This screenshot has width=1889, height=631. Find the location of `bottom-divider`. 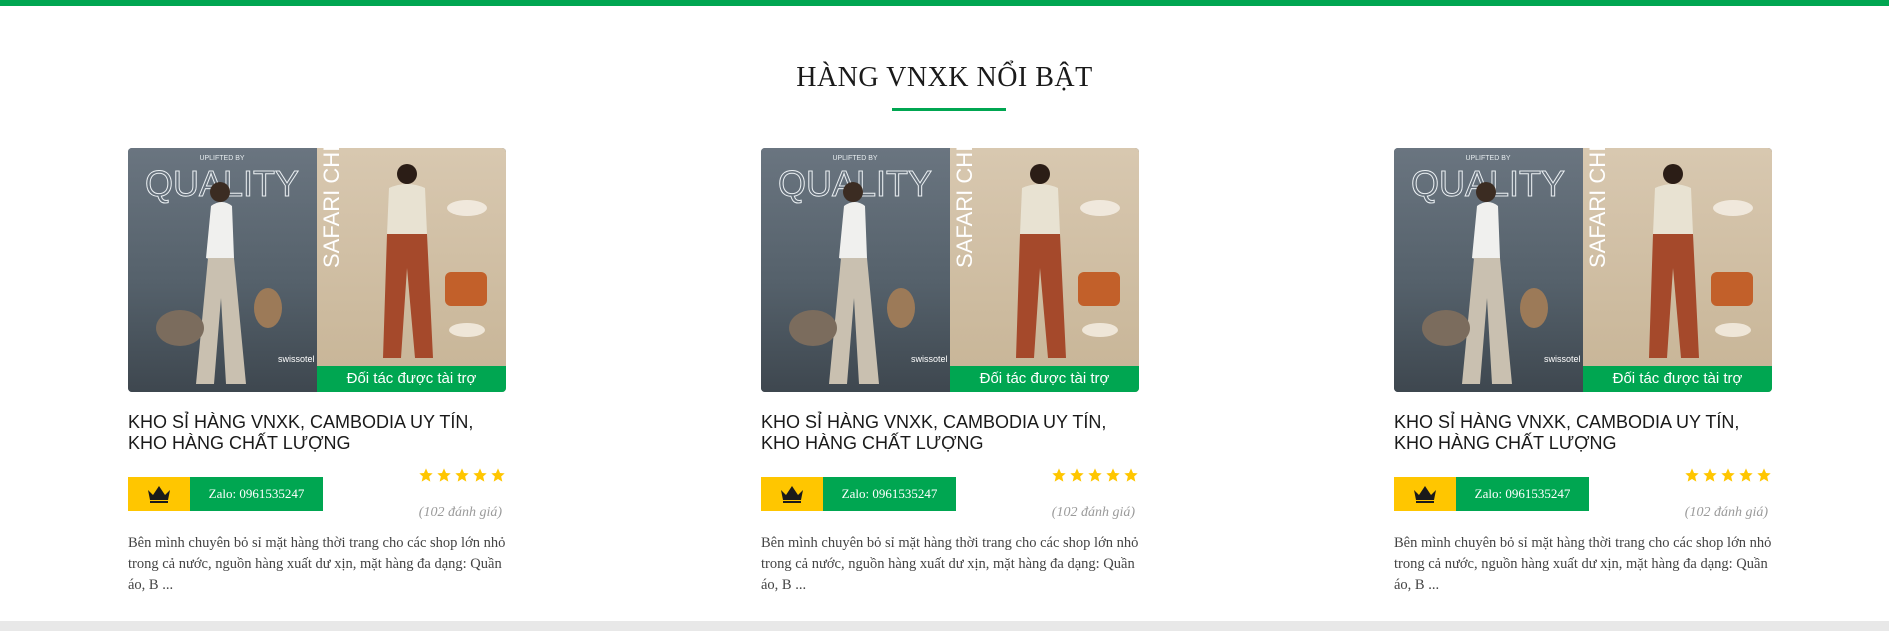

bottom-divider is located at coordinates (944, 626).